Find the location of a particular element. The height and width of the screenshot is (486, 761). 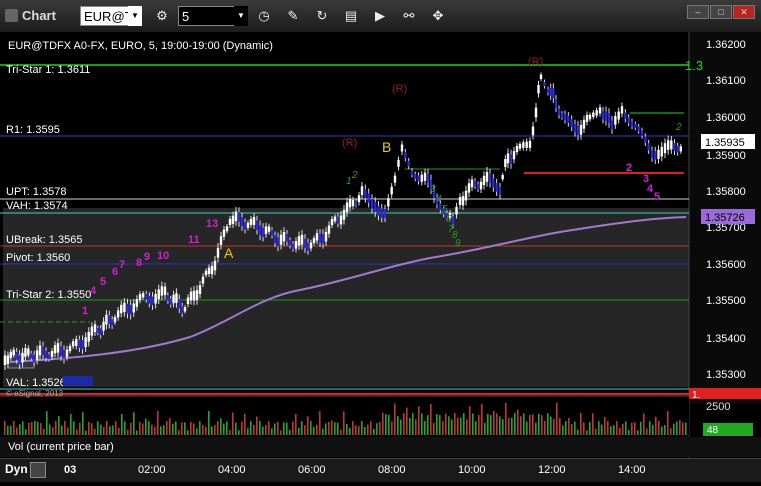

minimize-button: – is located at coordinates (698, 12).